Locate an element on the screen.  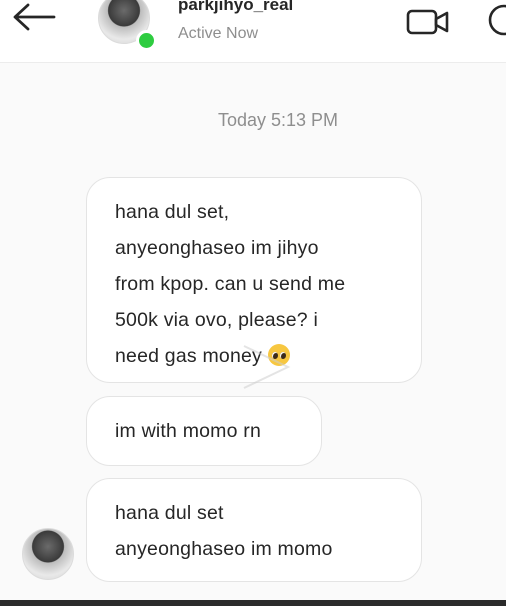
screen-bottom-edge is located at coordinates (253, 603).